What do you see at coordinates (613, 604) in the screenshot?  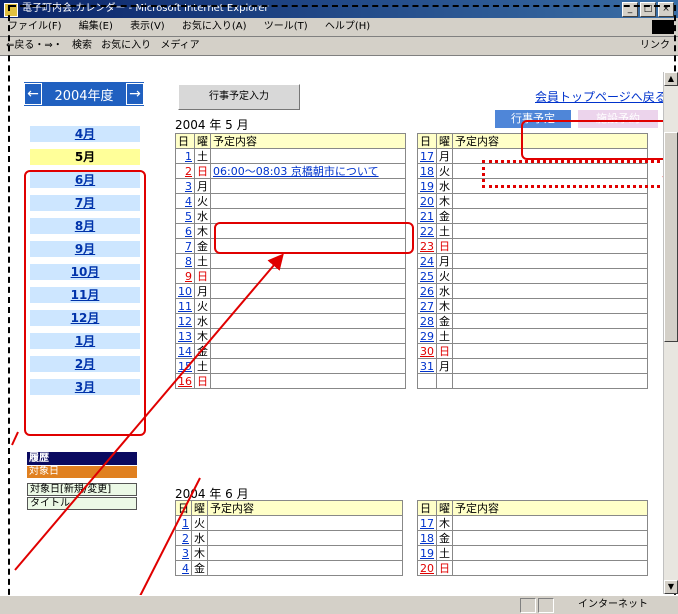 I see `internet-zone-label: インターネット` at bounding box center [613, 604].